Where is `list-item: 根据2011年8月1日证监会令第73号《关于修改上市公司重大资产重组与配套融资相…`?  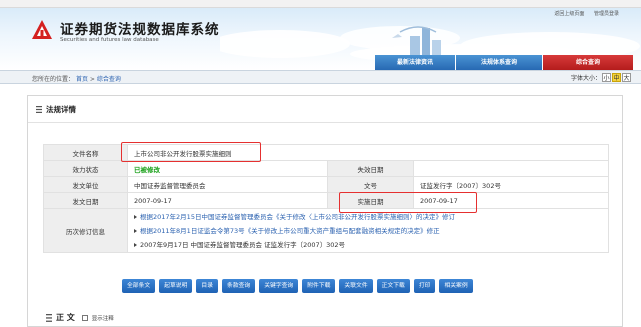 list-item: 根据2011年8月1日证监会令第73号《关于修改上市公司重大资产重组与配套融资相… is located at coordinates (368, 231).